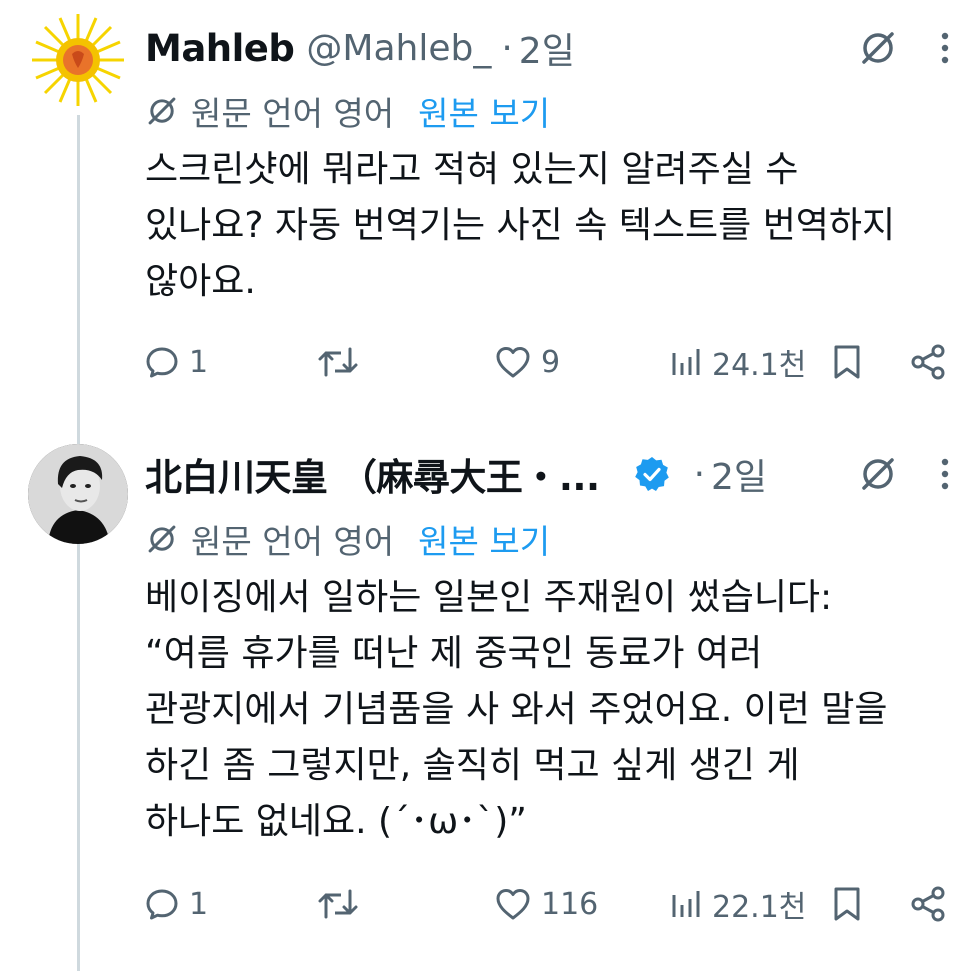 This screenshot has height=971, width=980. I want to click on display-name: Mahleb, so click(220, 48).